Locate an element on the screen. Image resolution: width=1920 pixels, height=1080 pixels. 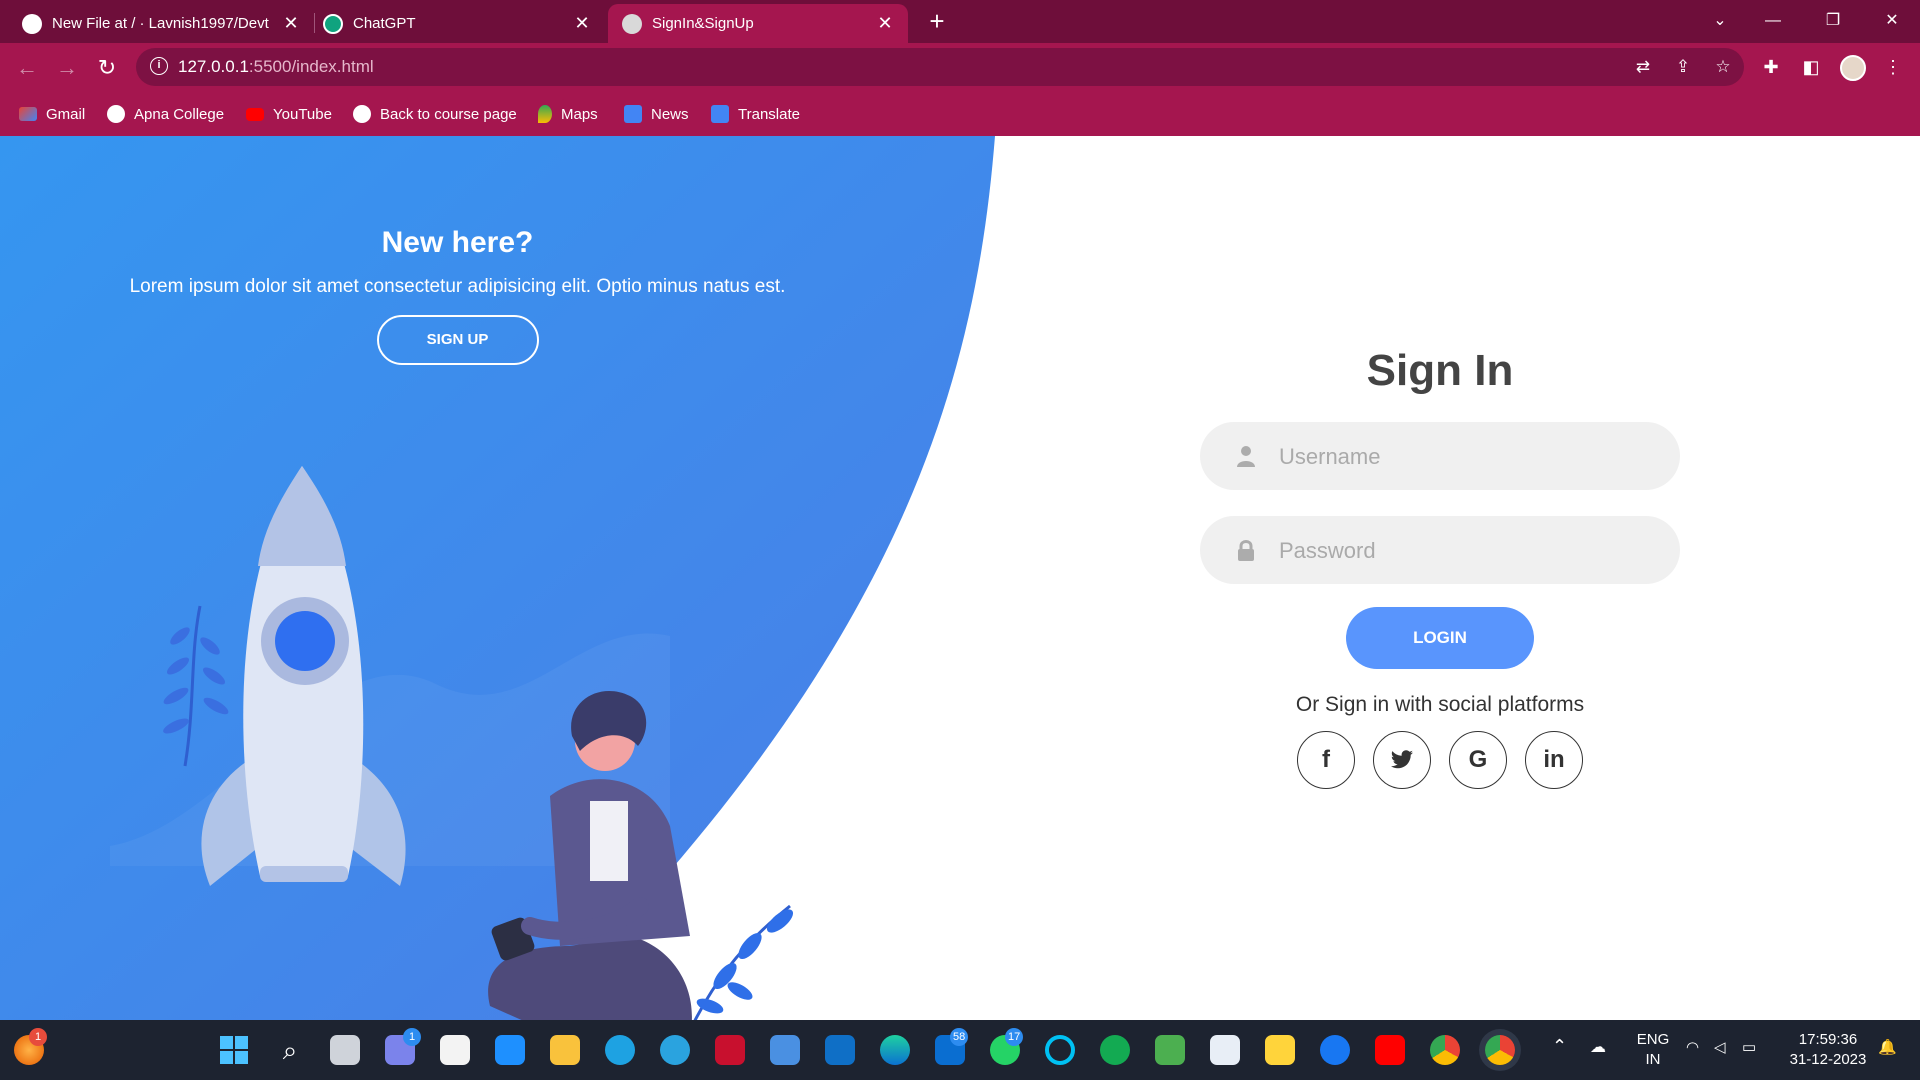
edge-icon is located at coordinates (895, 1050).